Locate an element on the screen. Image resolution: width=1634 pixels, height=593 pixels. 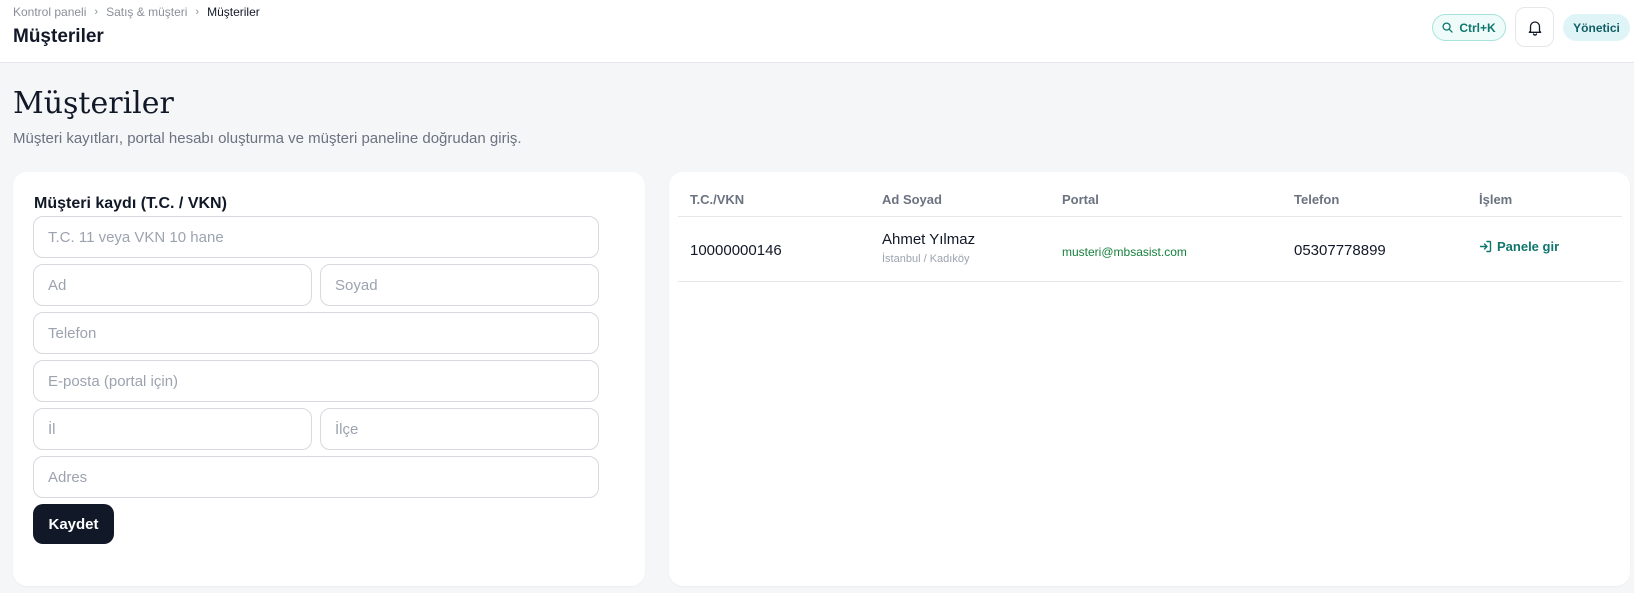
user-role-badge: Yönetici is located at coordinates (1596, 27).